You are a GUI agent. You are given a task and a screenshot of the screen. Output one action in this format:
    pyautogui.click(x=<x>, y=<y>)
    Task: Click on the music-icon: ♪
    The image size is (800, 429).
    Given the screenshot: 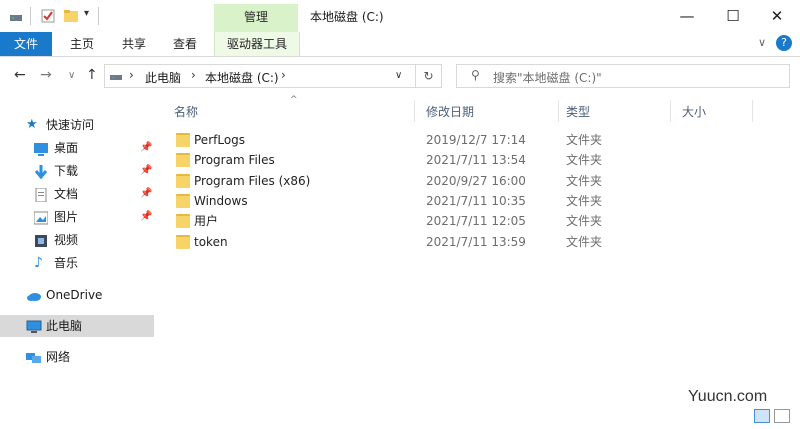 What is the action you would take?
    pyautogui.click(x=38, y=263)
    